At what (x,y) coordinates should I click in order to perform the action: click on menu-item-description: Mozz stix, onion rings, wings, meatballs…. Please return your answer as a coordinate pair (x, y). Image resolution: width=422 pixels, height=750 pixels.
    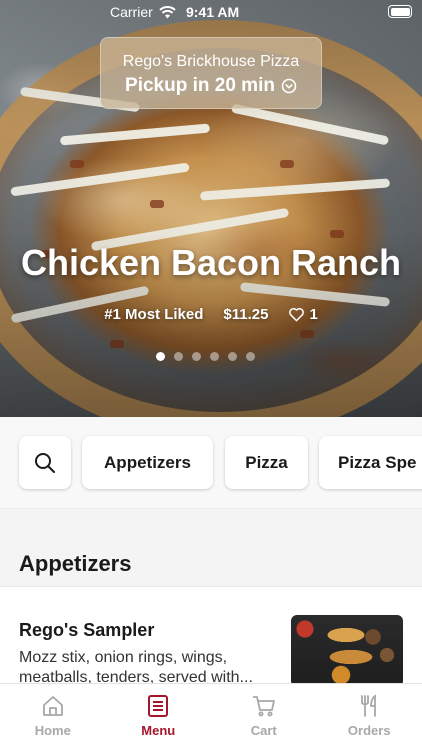
    Looking at the image, I should click on (136, 667).